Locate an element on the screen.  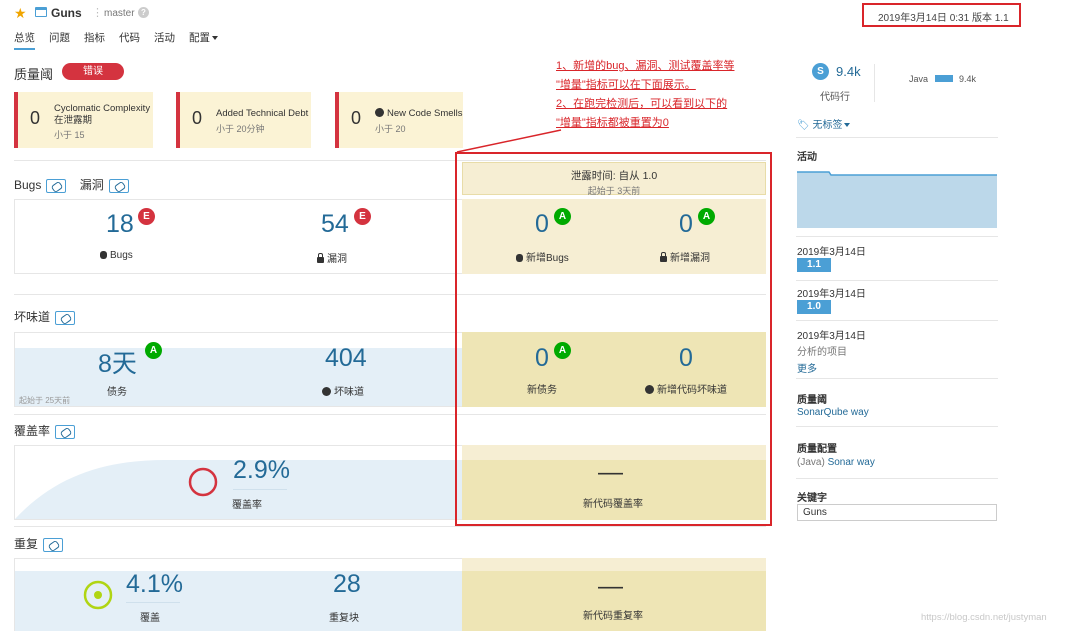
sidebar-qp-link: Sonar way is located at coordinates (851, 462).